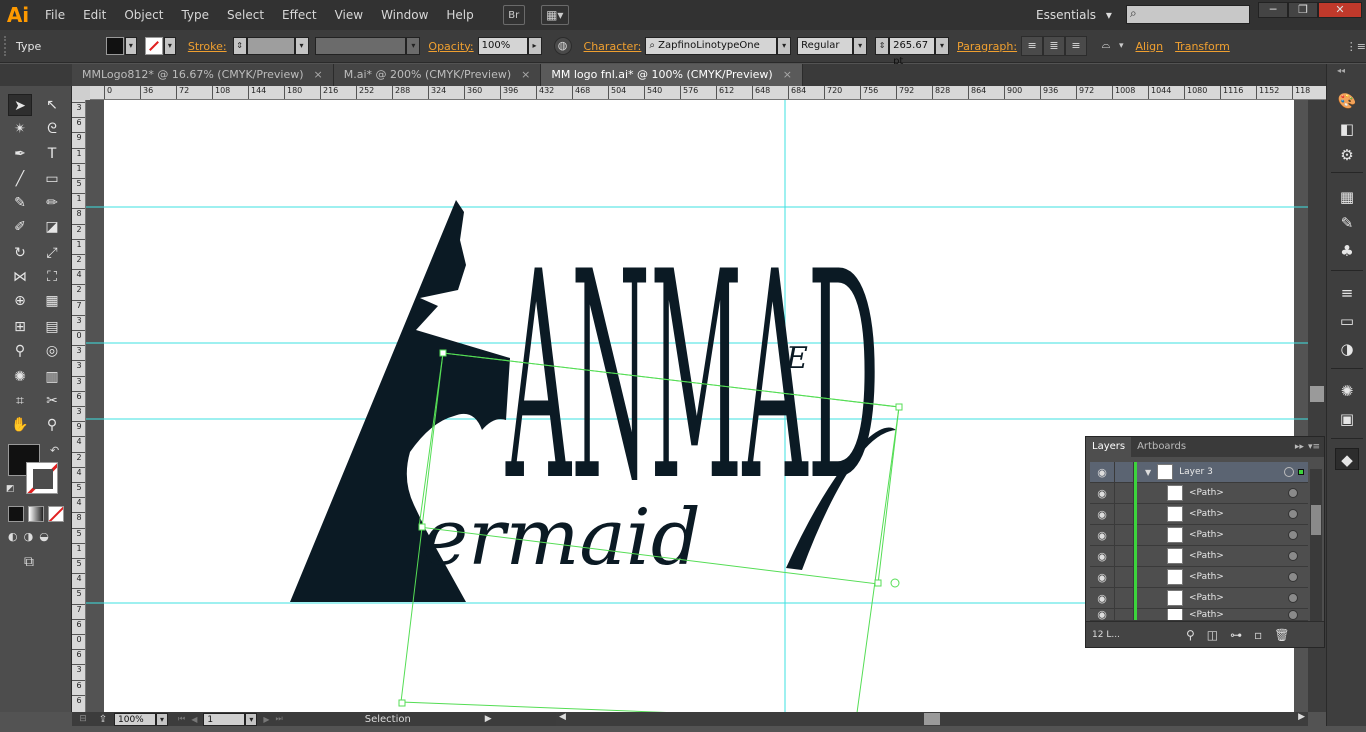  I want to click on stroke-label: Stroke:, so click(207, 46).